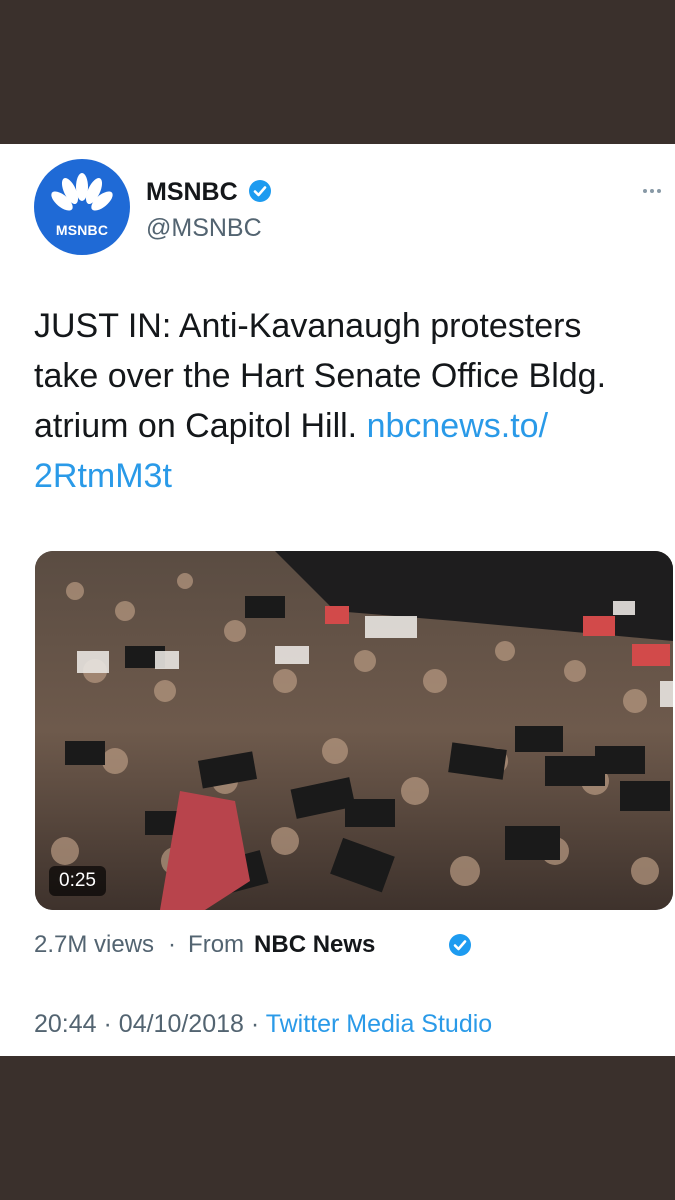 This screenshot has height=1200, width=675. I want to click on source-link: NBC News, so click(314, 944).